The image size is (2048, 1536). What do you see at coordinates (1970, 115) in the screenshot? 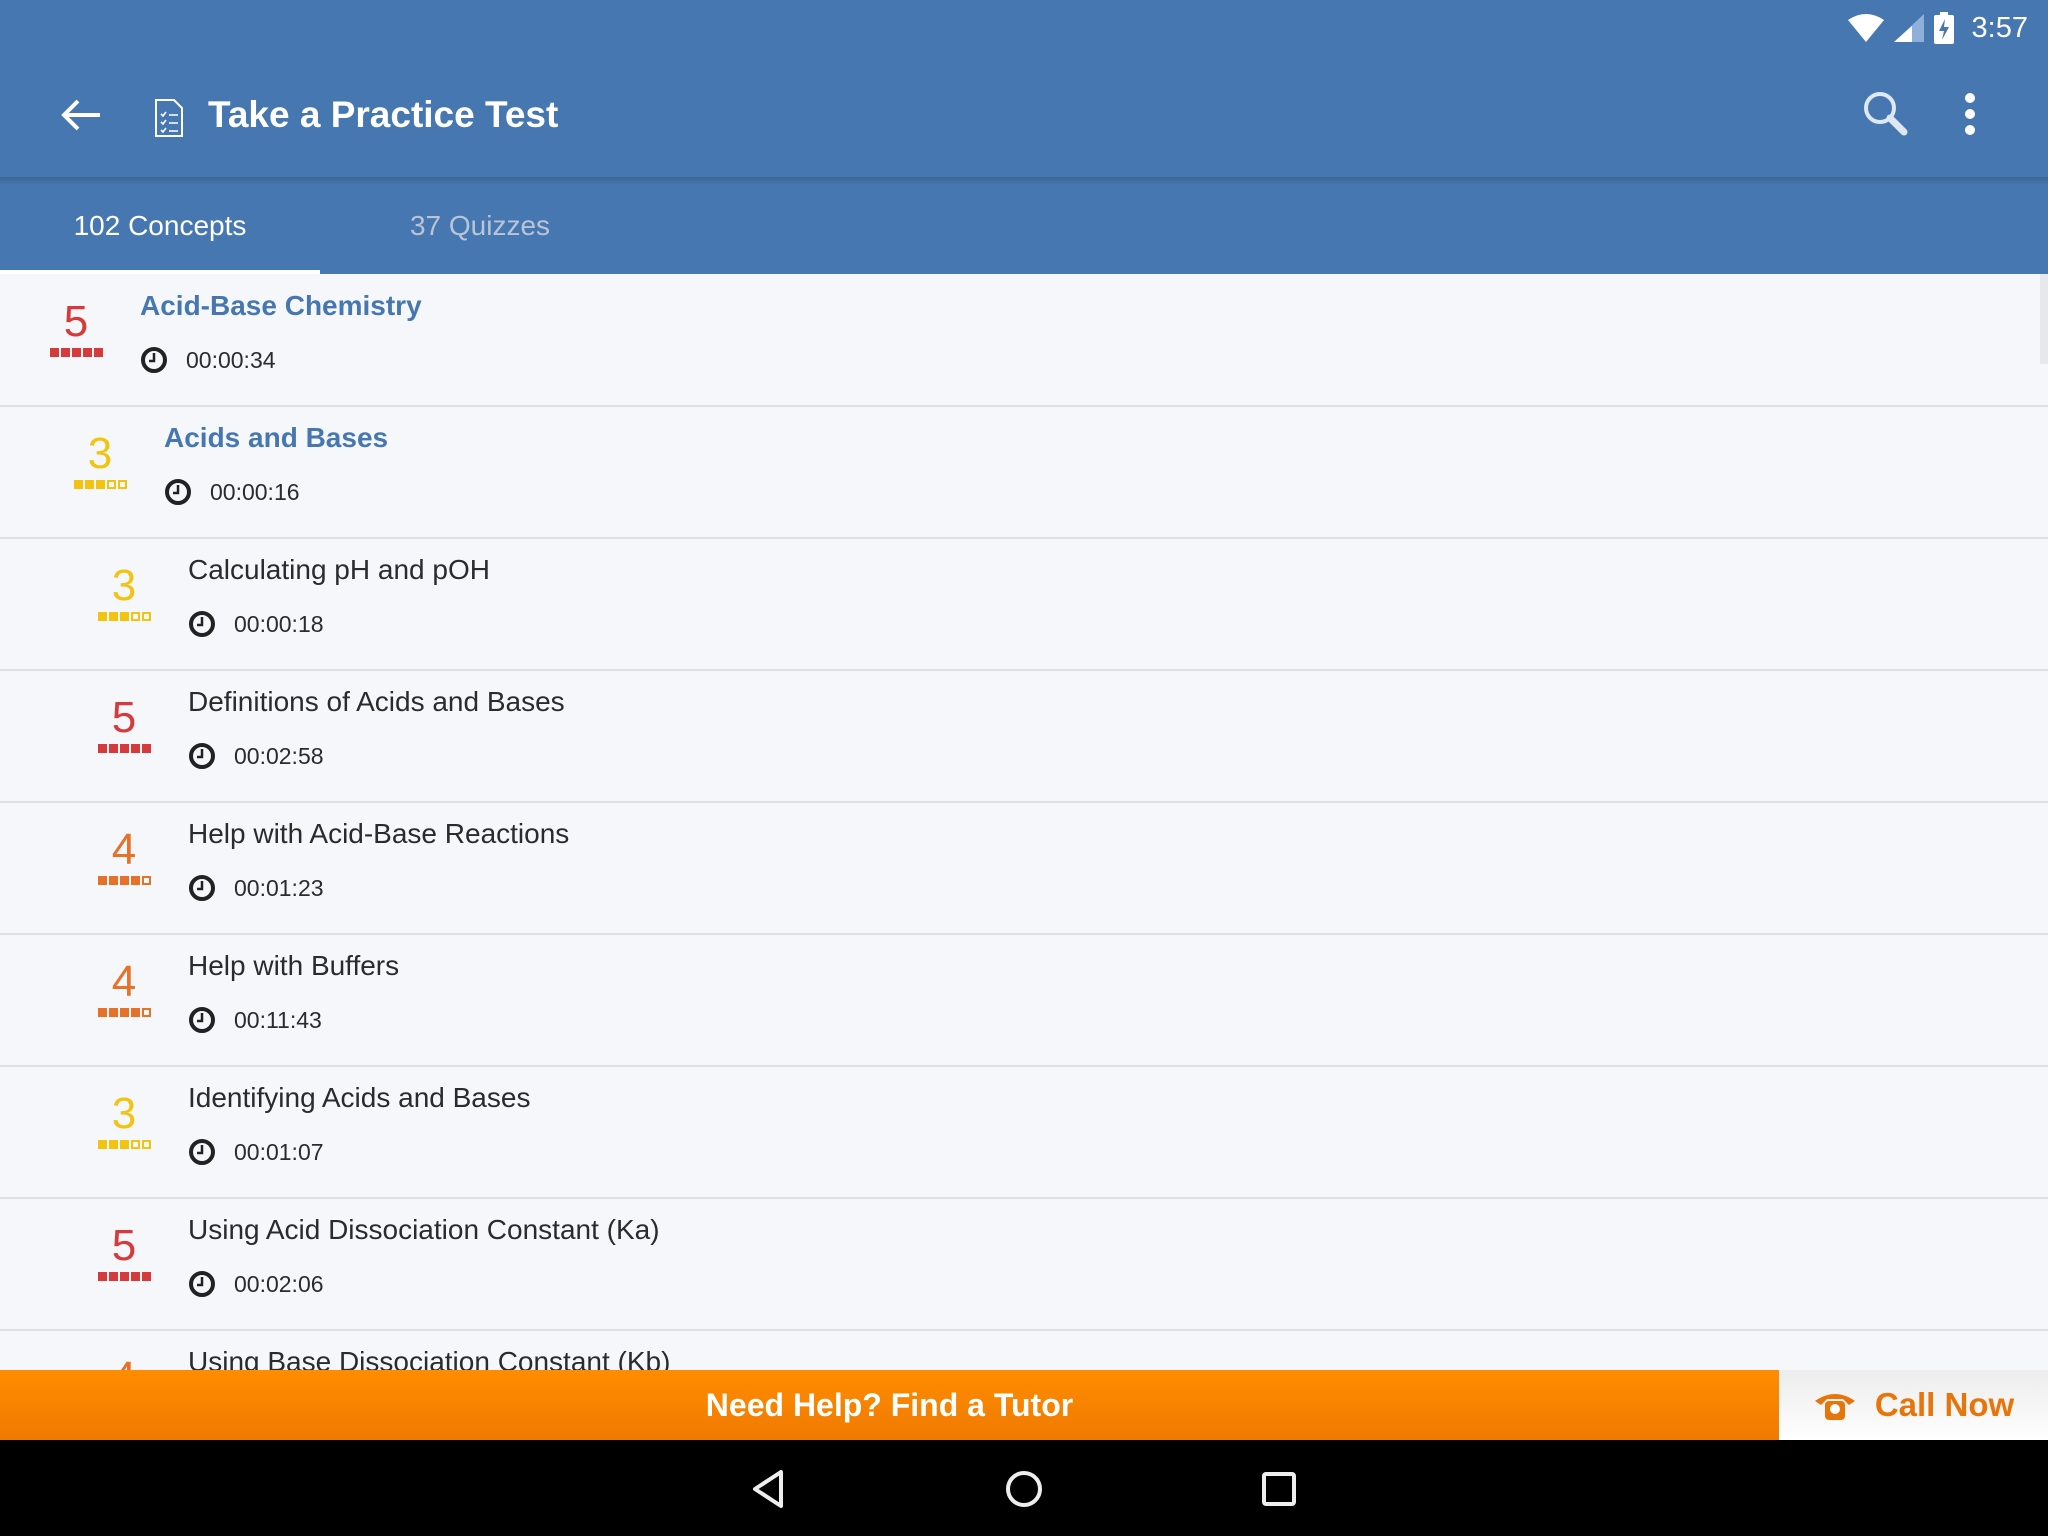
I see `more-vertical-icon` at bounding box center [1970, 115].